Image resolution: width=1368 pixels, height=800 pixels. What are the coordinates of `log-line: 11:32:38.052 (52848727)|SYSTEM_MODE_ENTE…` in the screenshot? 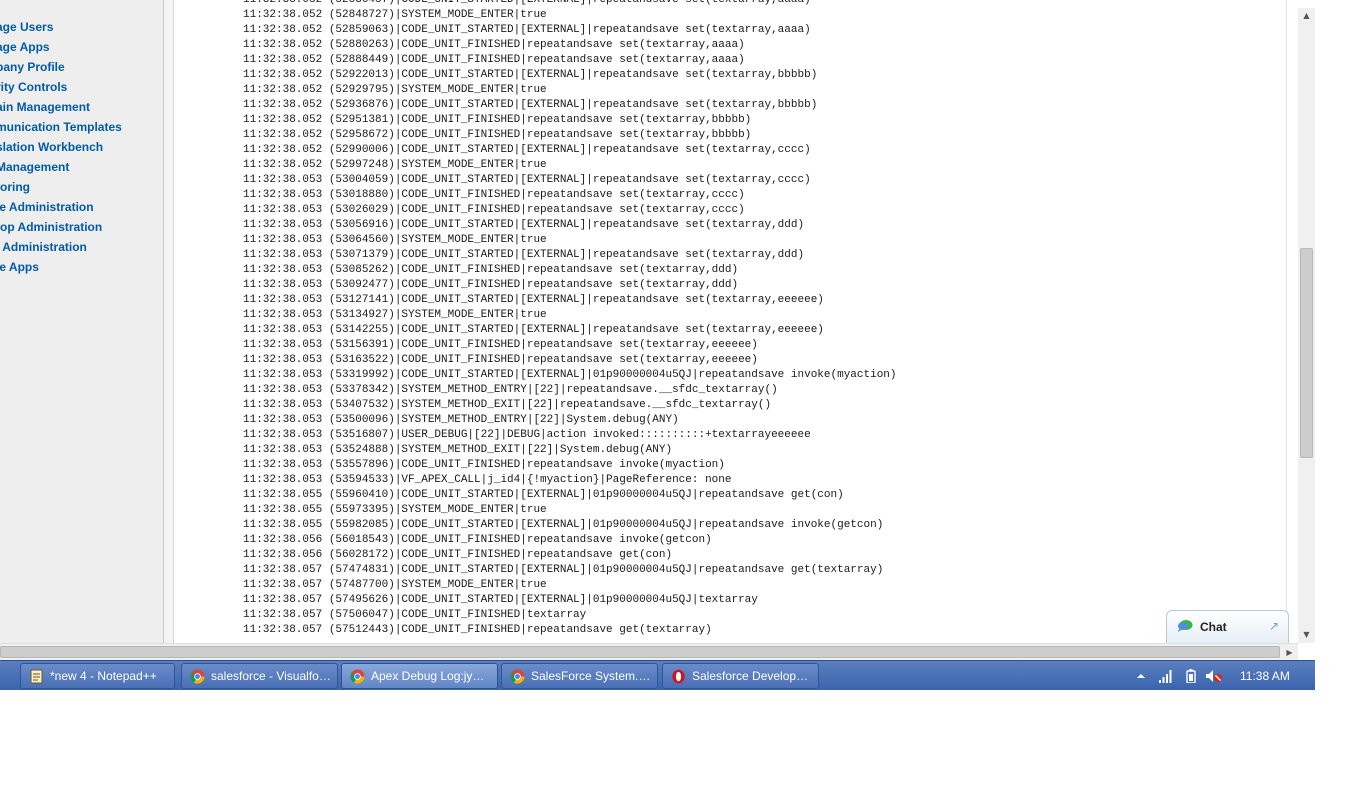 It's located at (395, 15).